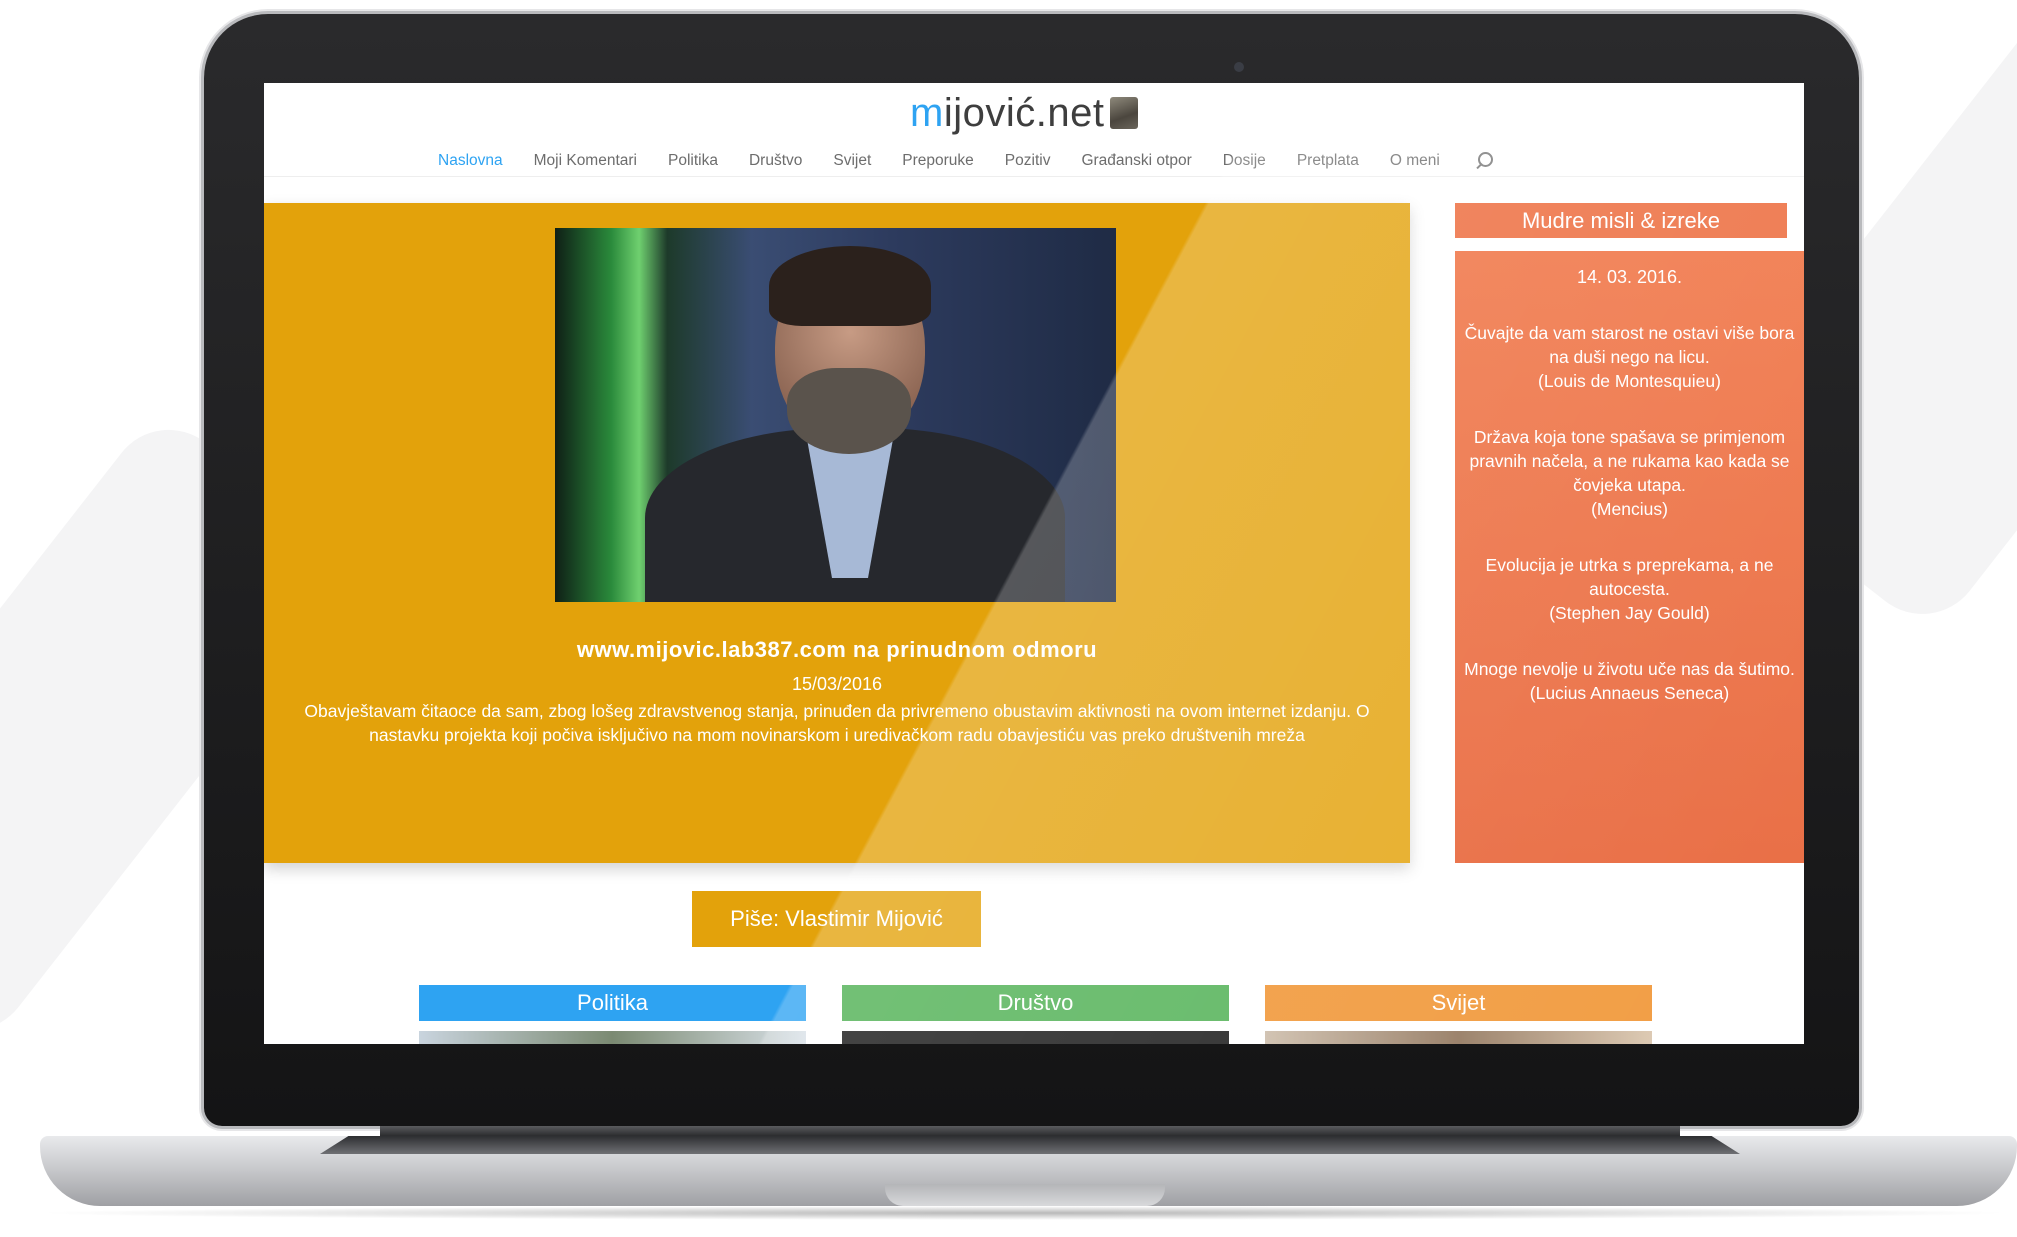 The height and width of the screenshot is (1237, 2017). What do you see at coordinates (585, 161) in the screenshot?
I see `nav-item-moji-komentari: Moji Komentari` at bounding box center [585, 161].